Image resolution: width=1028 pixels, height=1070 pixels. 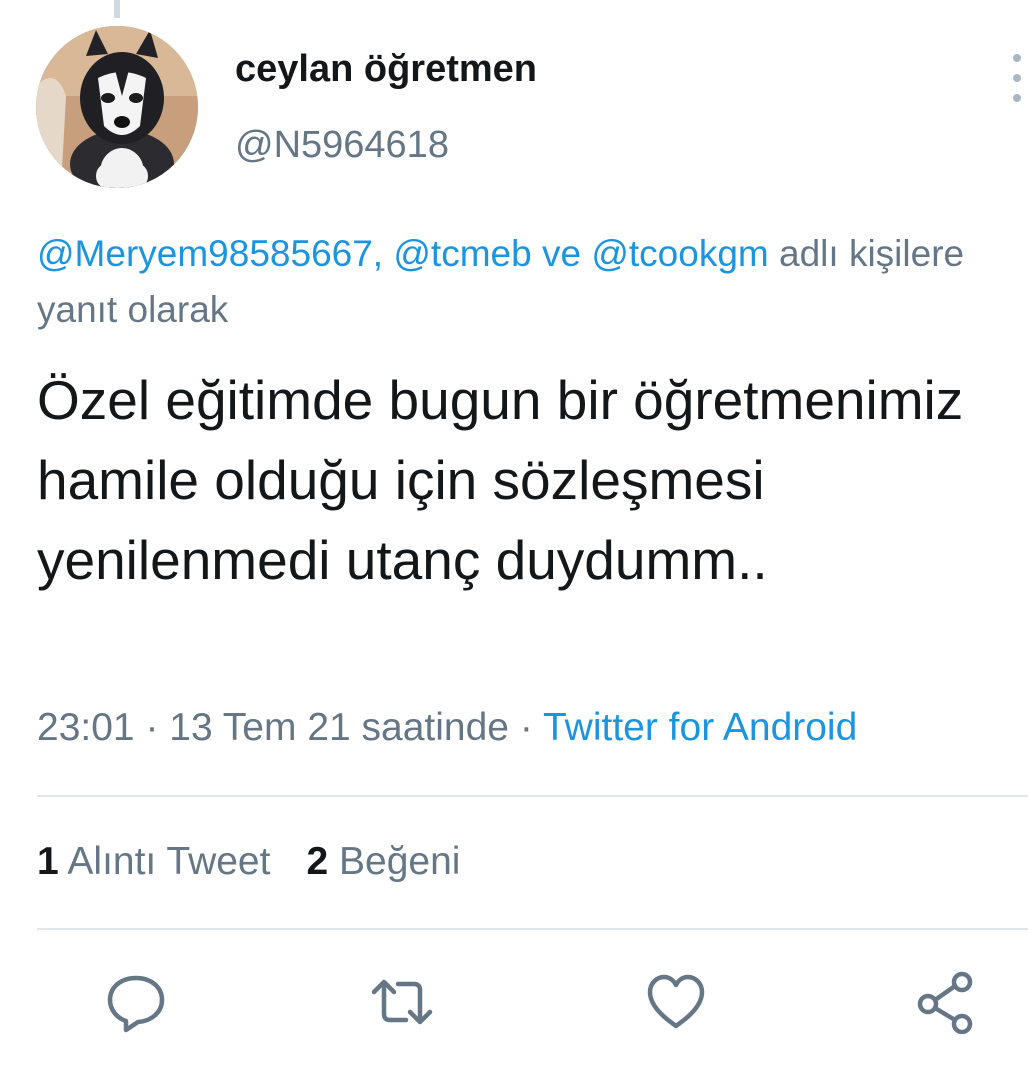 I want to click on tweet-stats: 1 Alıntı Tweet 2 Beğeni, so click(x=248, y=862).